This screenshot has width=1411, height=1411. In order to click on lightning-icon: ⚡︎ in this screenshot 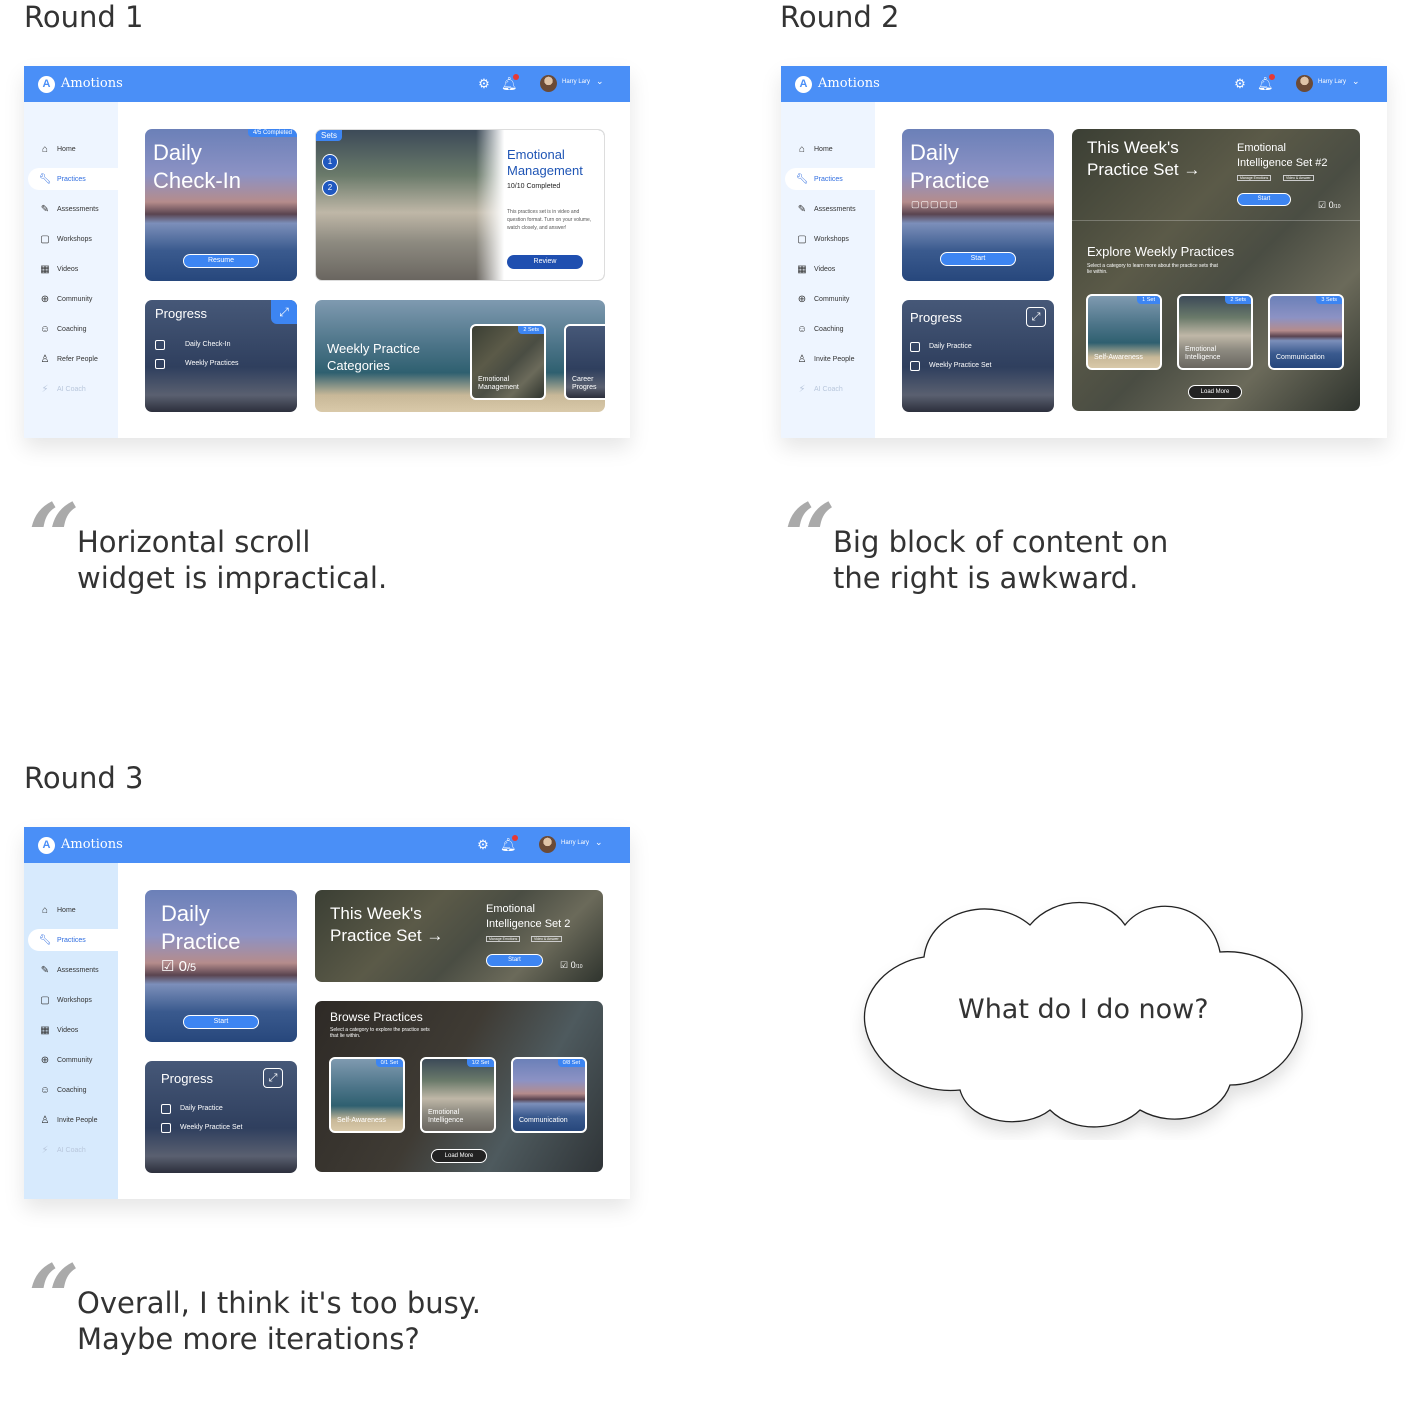, I will do `click(45, 389)`.